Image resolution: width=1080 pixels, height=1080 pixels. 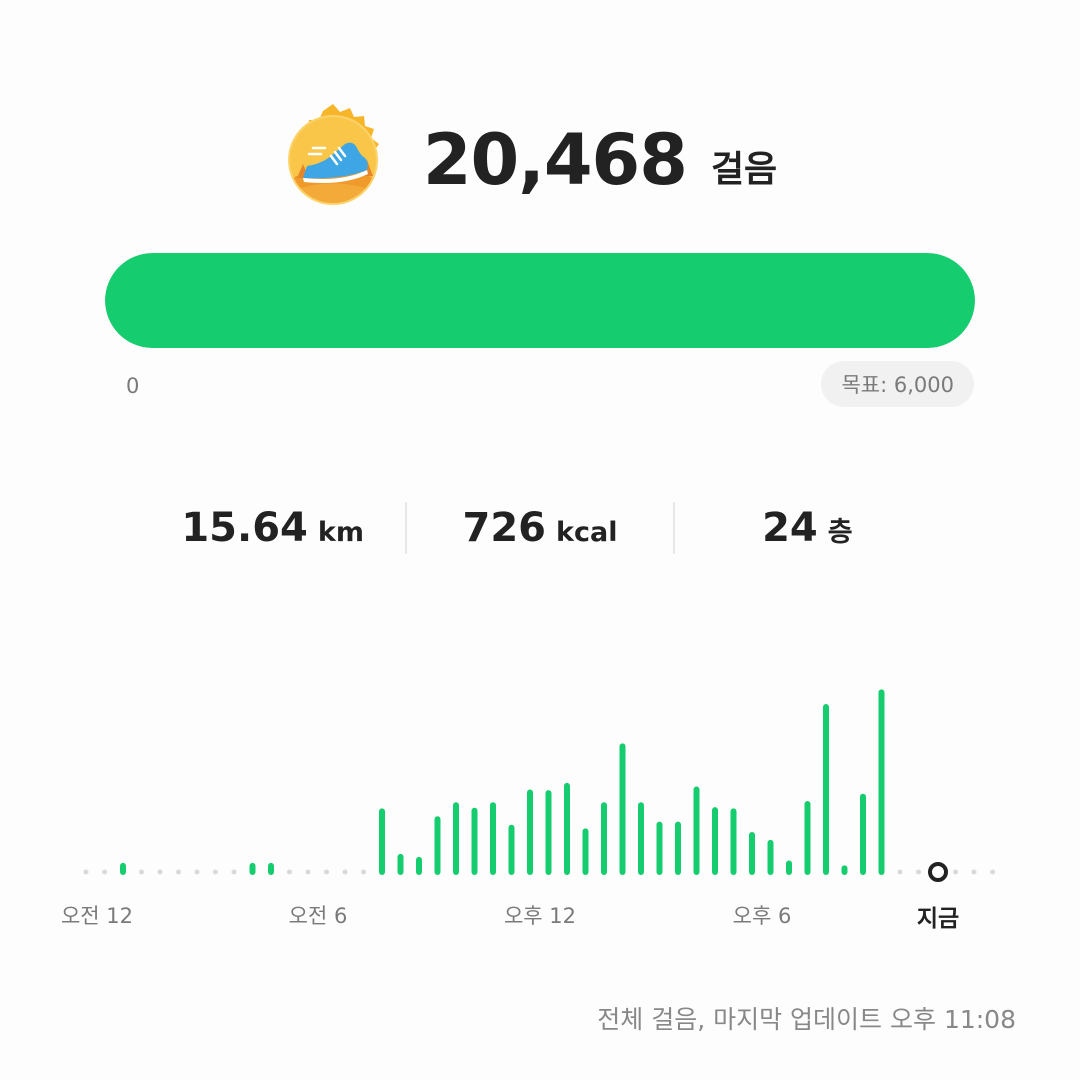 I want to click on goal-badge: 목표: 6,000, so click(x=897, y=384).